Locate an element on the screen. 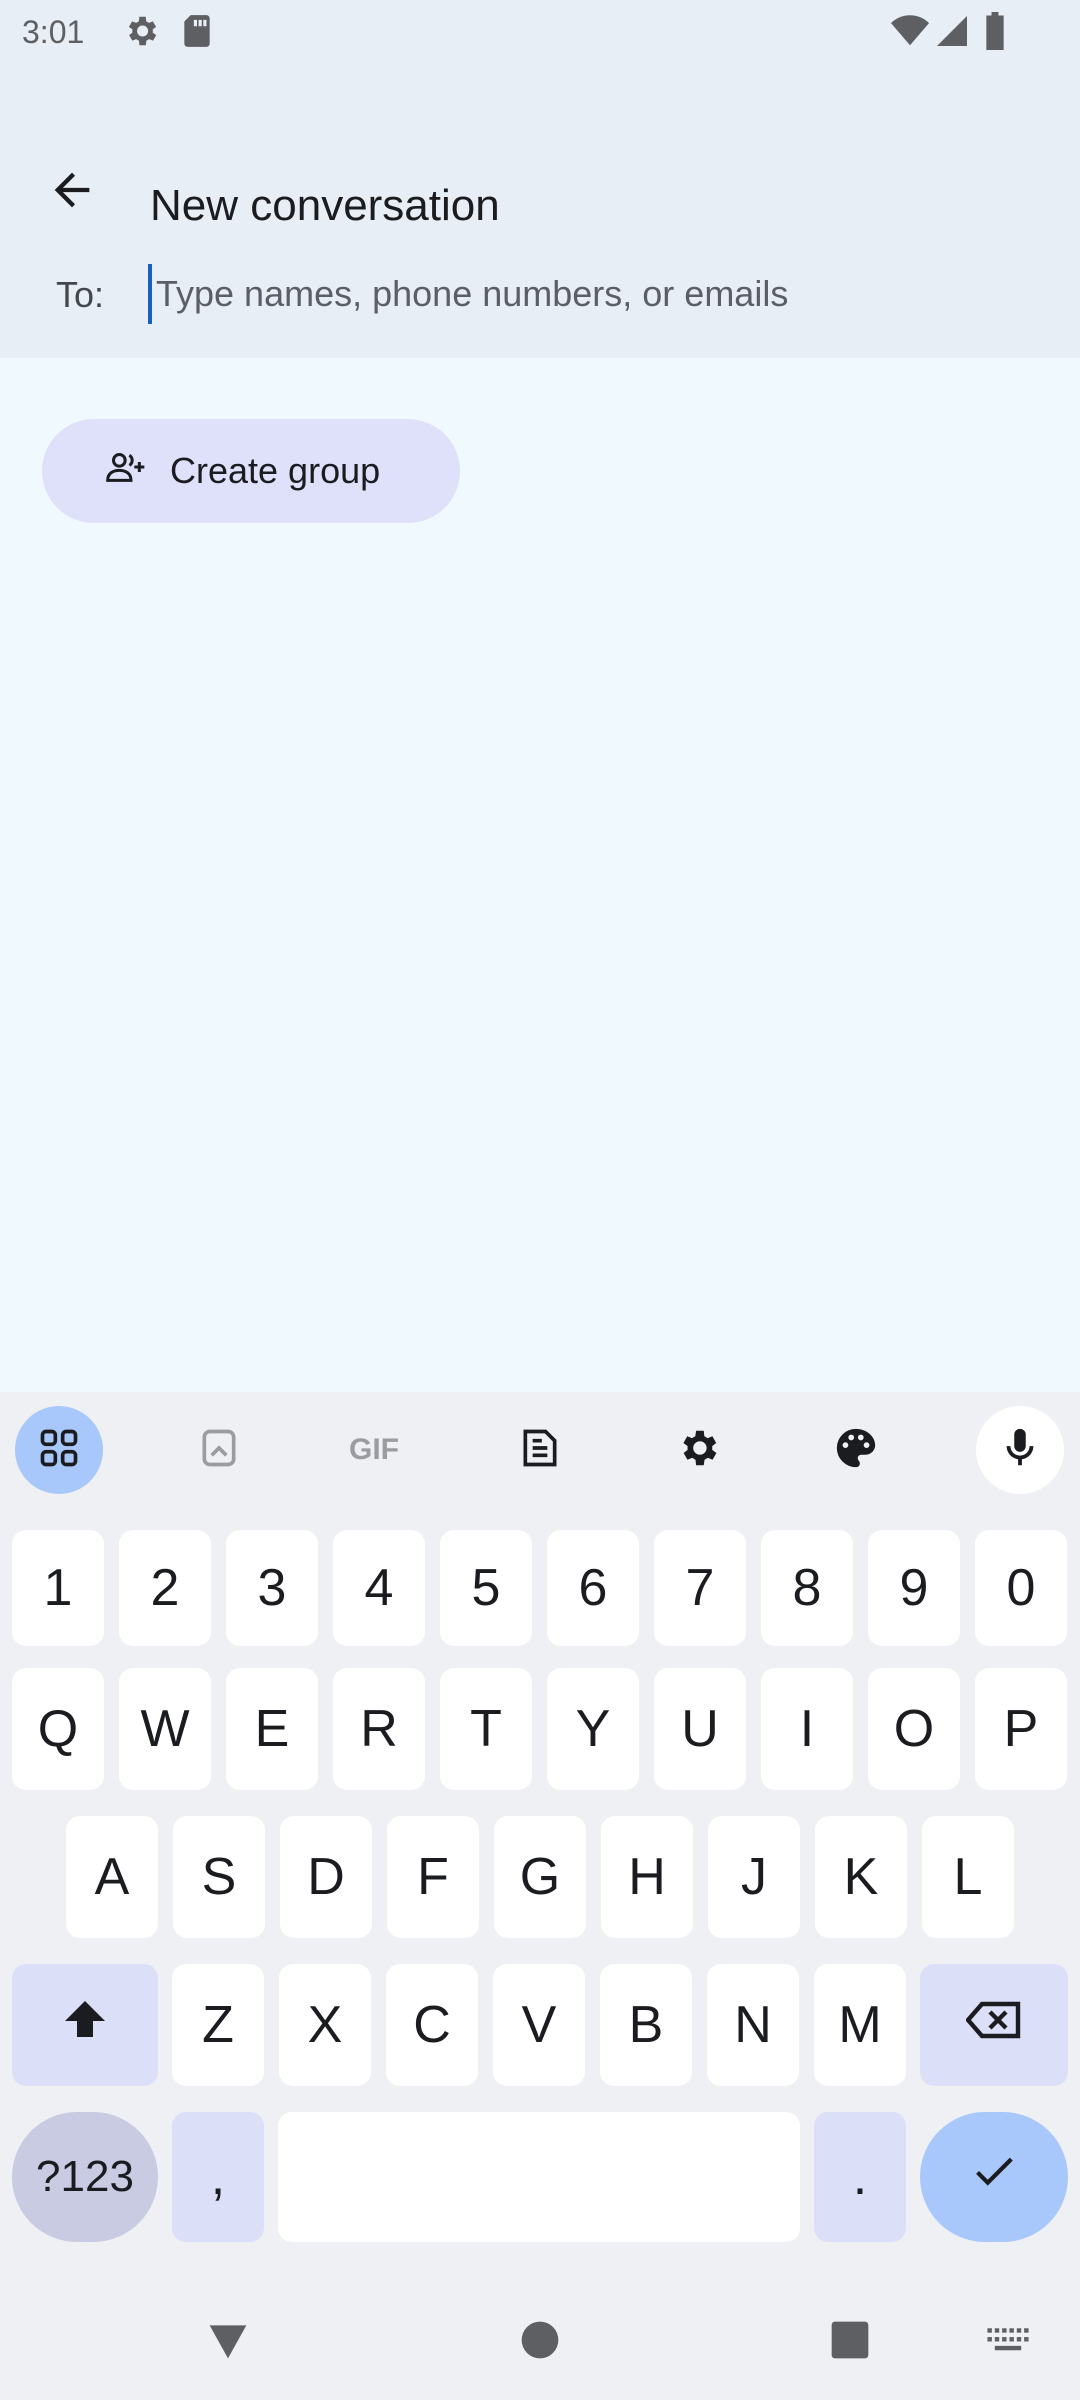 Image resolution: width=1080 pixels, height=2400 pixels. create-group-label: Create group is located at coordinates (275, 470).